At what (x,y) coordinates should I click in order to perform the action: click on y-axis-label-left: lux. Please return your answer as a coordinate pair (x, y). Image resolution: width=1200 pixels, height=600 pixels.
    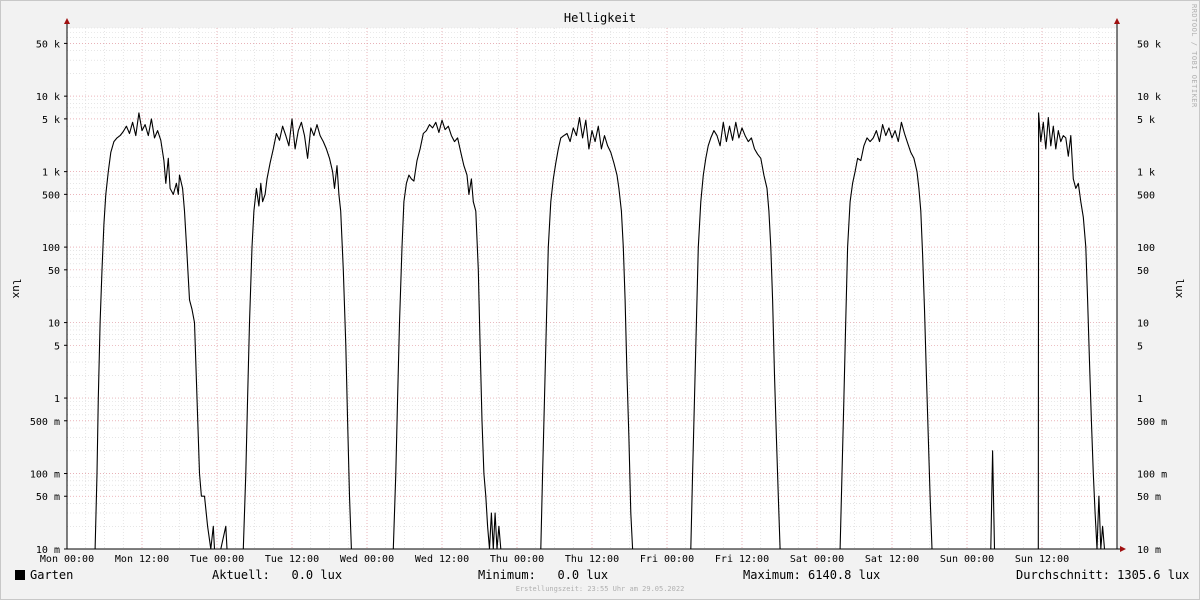
    Looking at the image, I should click on (16, 289).